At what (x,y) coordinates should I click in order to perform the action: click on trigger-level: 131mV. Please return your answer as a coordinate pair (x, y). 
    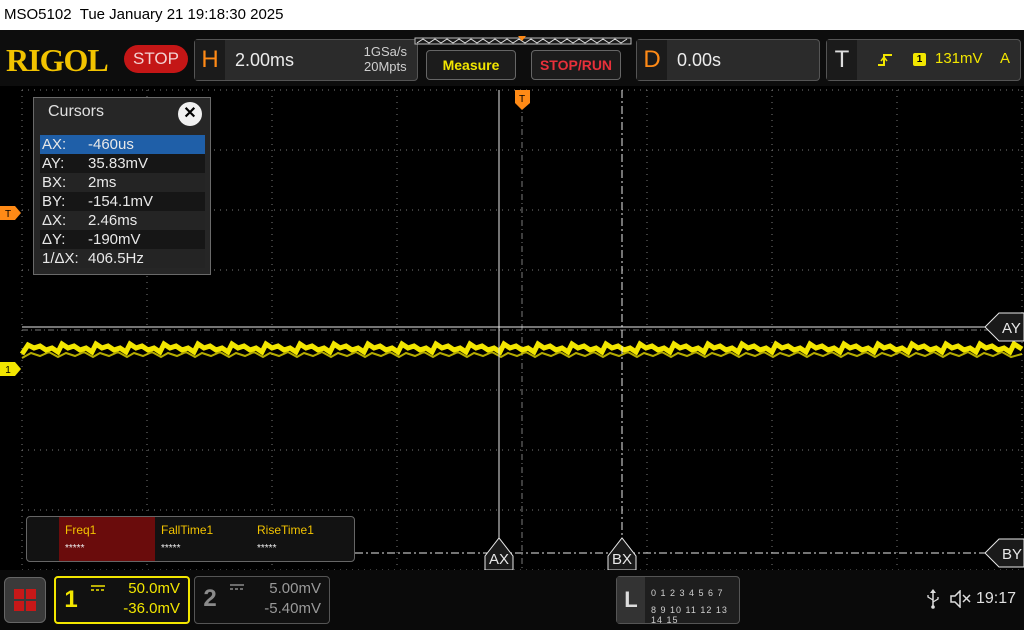
    Looking at the image, I should click on (959, 58).